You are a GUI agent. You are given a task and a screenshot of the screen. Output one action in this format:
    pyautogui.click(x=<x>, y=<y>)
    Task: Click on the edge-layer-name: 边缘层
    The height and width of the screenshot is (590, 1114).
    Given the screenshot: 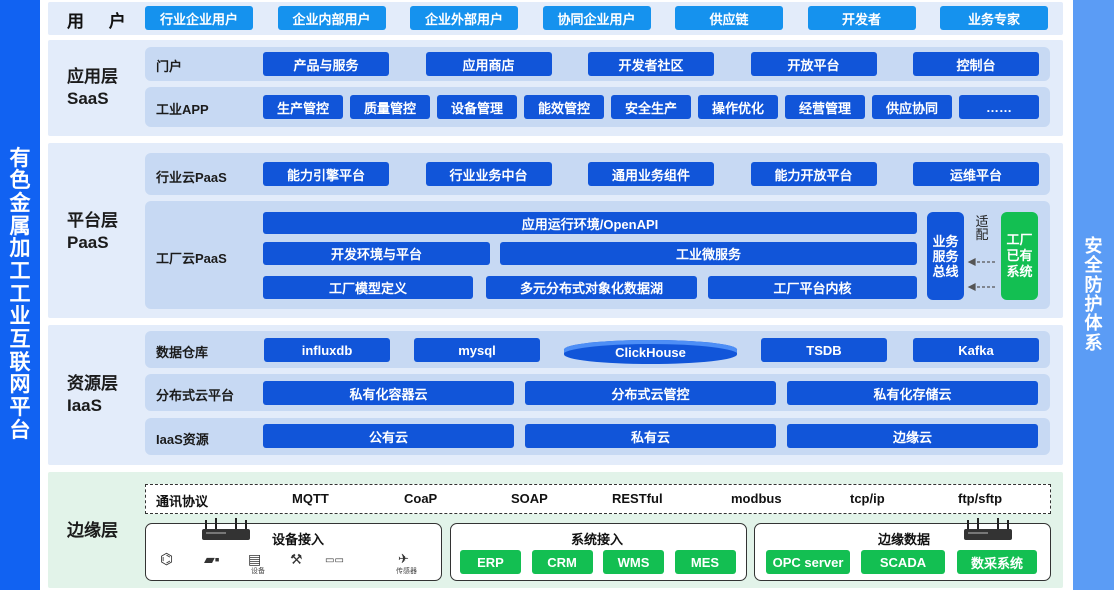 What is the action you would take?
    pyautogui.click(x=92, y=531)
    